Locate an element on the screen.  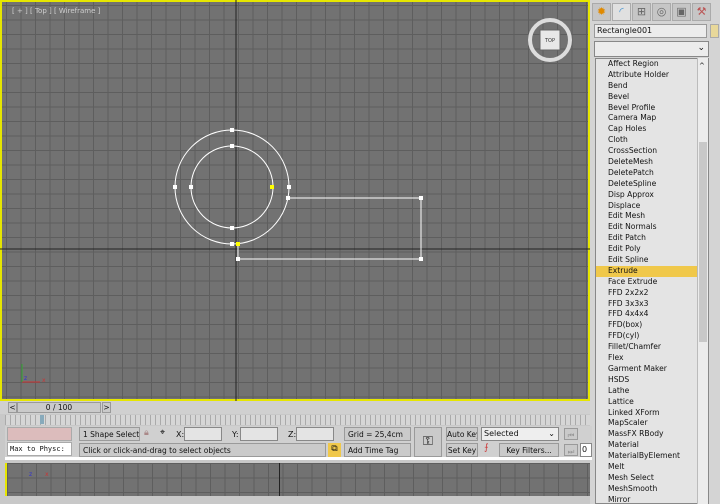
transform-mode-icon: ⌖ is located at coordinates (162, 433).